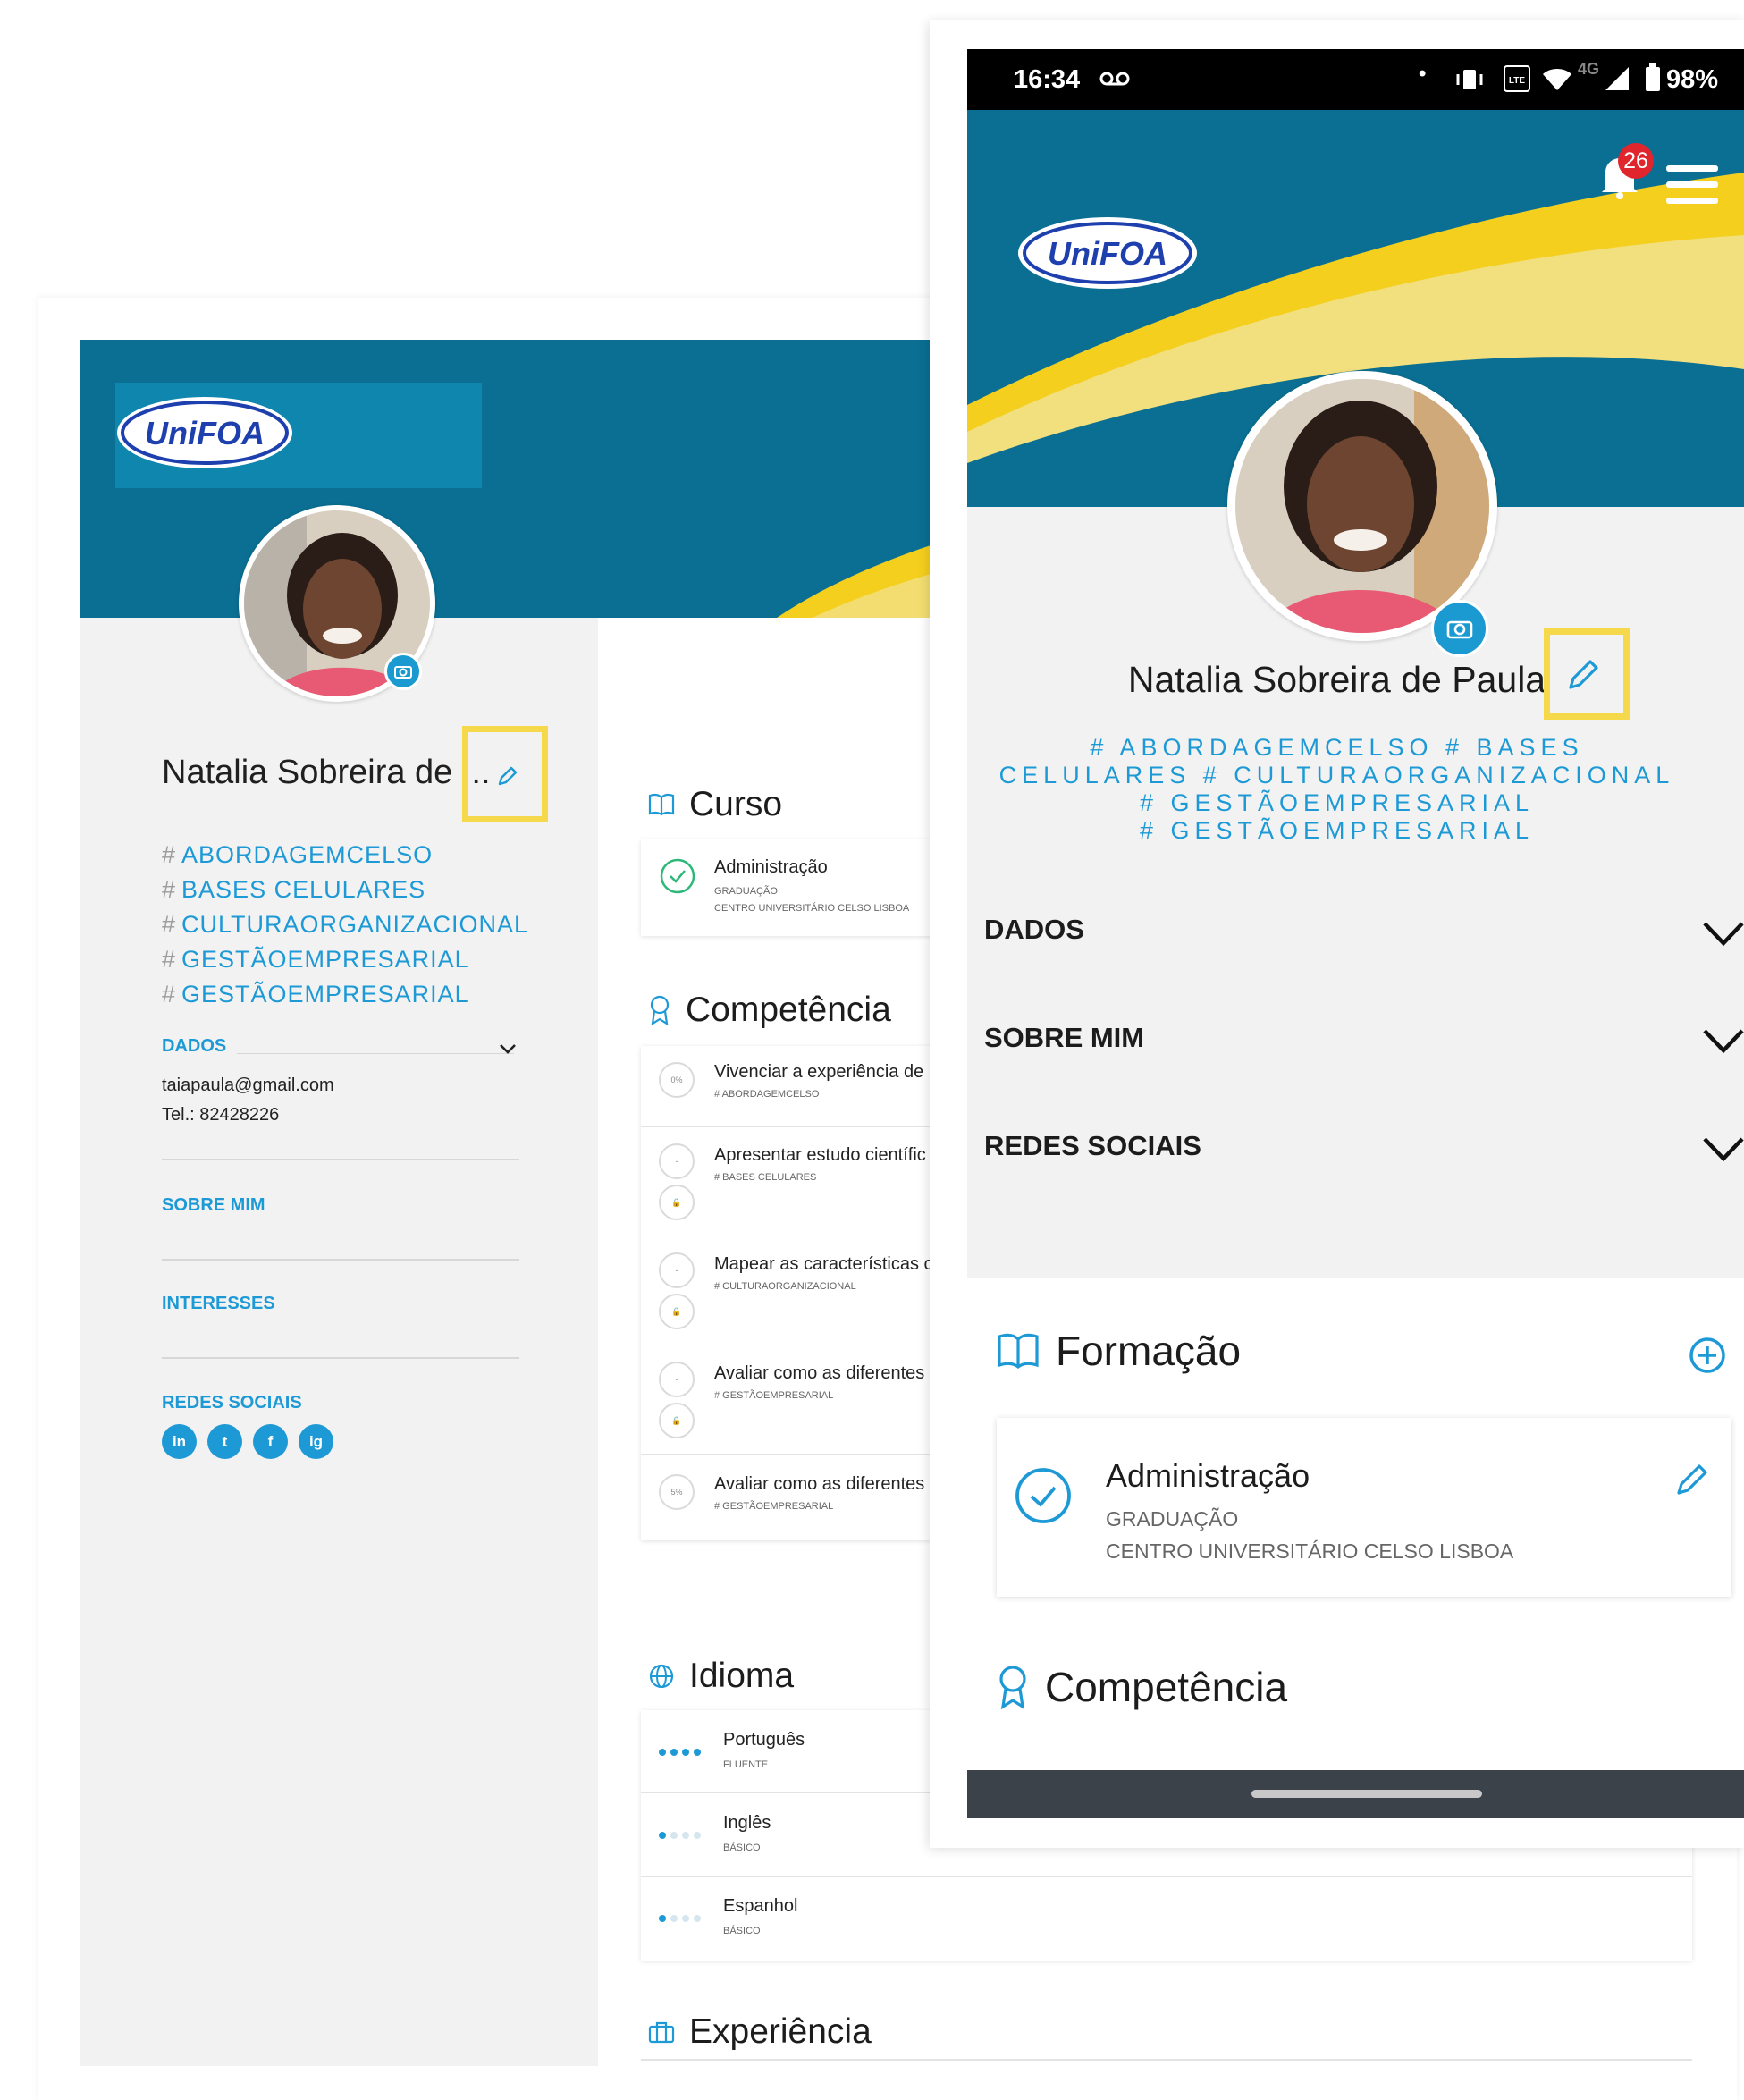 The width and height of the screenshot is (1744, 2100). I want to click on accordion-redes-sociais: REDES SOCIAIS, so click(1092, 1146).